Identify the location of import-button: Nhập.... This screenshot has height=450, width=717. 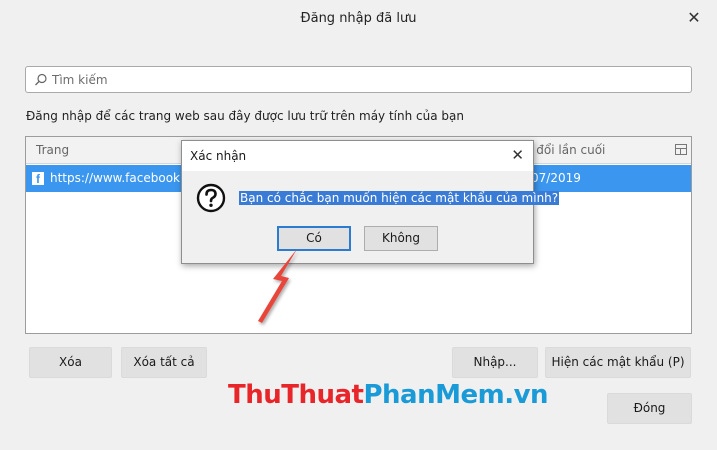
(495, 362).